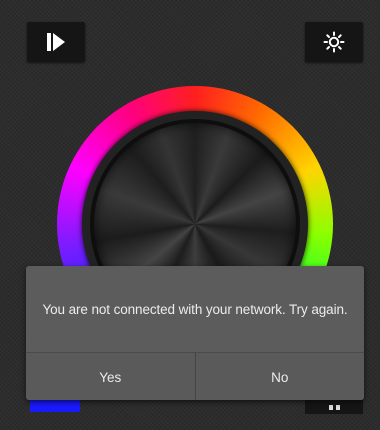 The height and width of the screenshot is (430, 380). Describe the element at coordinates (279, 376) in the screenshot. I see `no-button: No` at that location.